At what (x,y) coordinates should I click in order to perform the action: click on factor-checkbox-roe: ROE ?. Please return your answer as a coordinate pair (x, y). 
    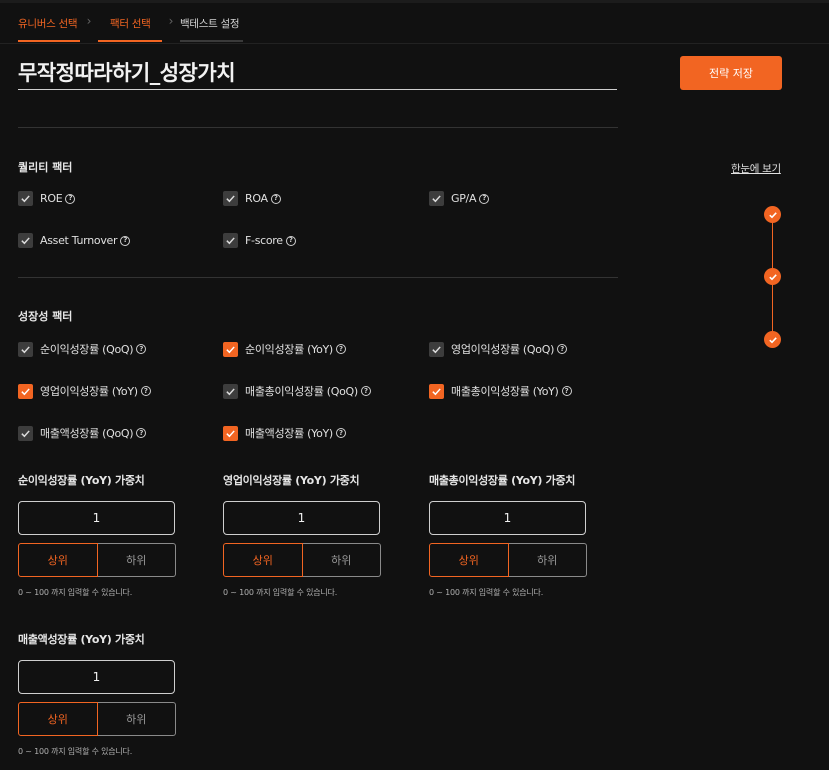
    Looking at the image, I should click on (47, 198).